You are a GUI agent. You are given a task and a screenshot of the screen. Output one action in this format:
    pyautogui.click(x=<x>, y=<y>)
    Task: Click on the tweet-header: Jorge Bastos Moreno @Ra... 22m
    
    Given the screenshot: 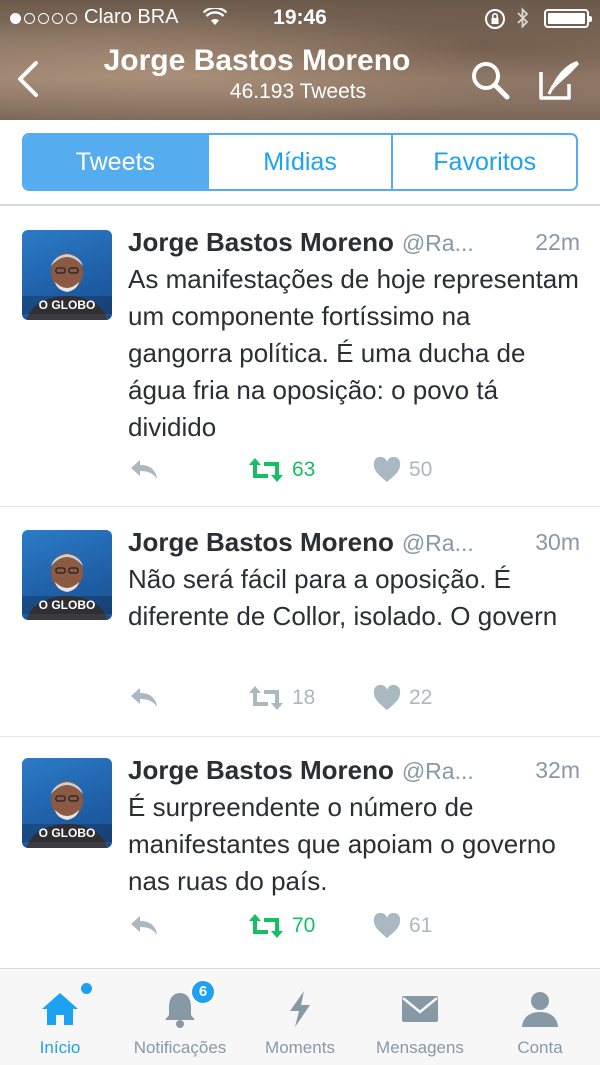 What is the action you would take?
    pyautogui.click(x=354, y=244)
    